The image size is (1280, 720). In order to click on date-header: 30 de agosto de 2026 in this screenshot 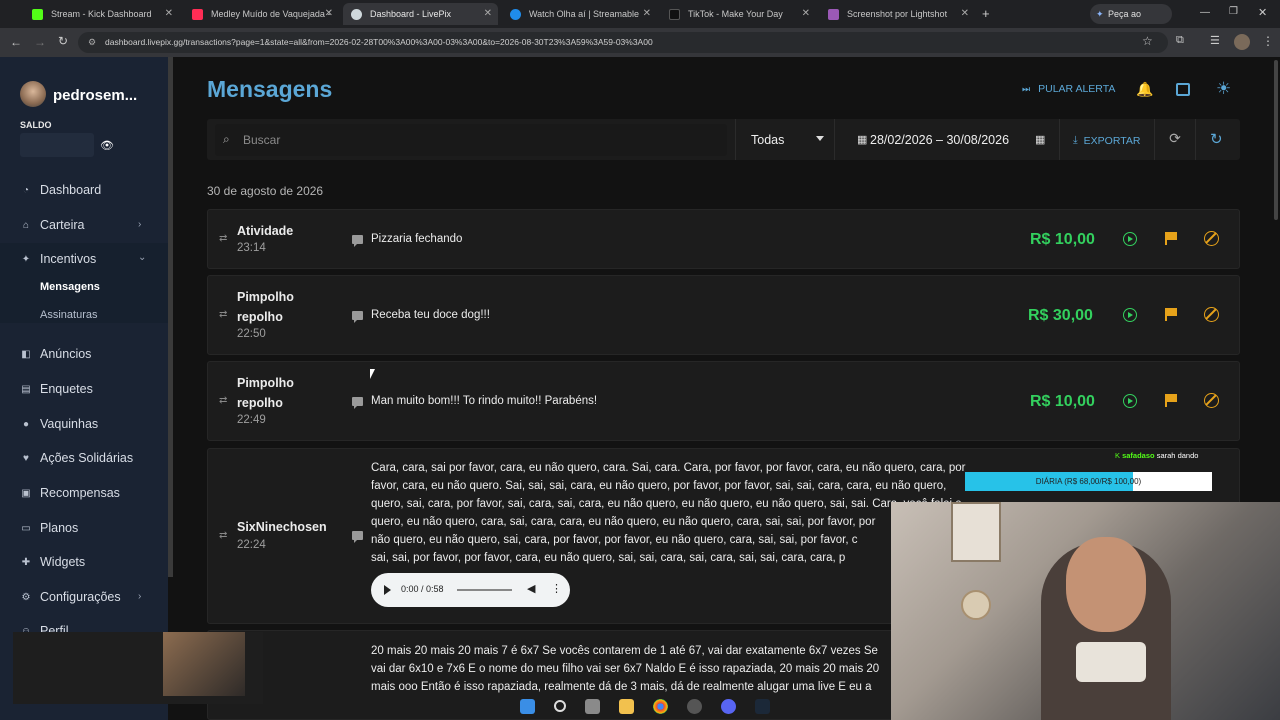, I will do `click(265, 191)`.